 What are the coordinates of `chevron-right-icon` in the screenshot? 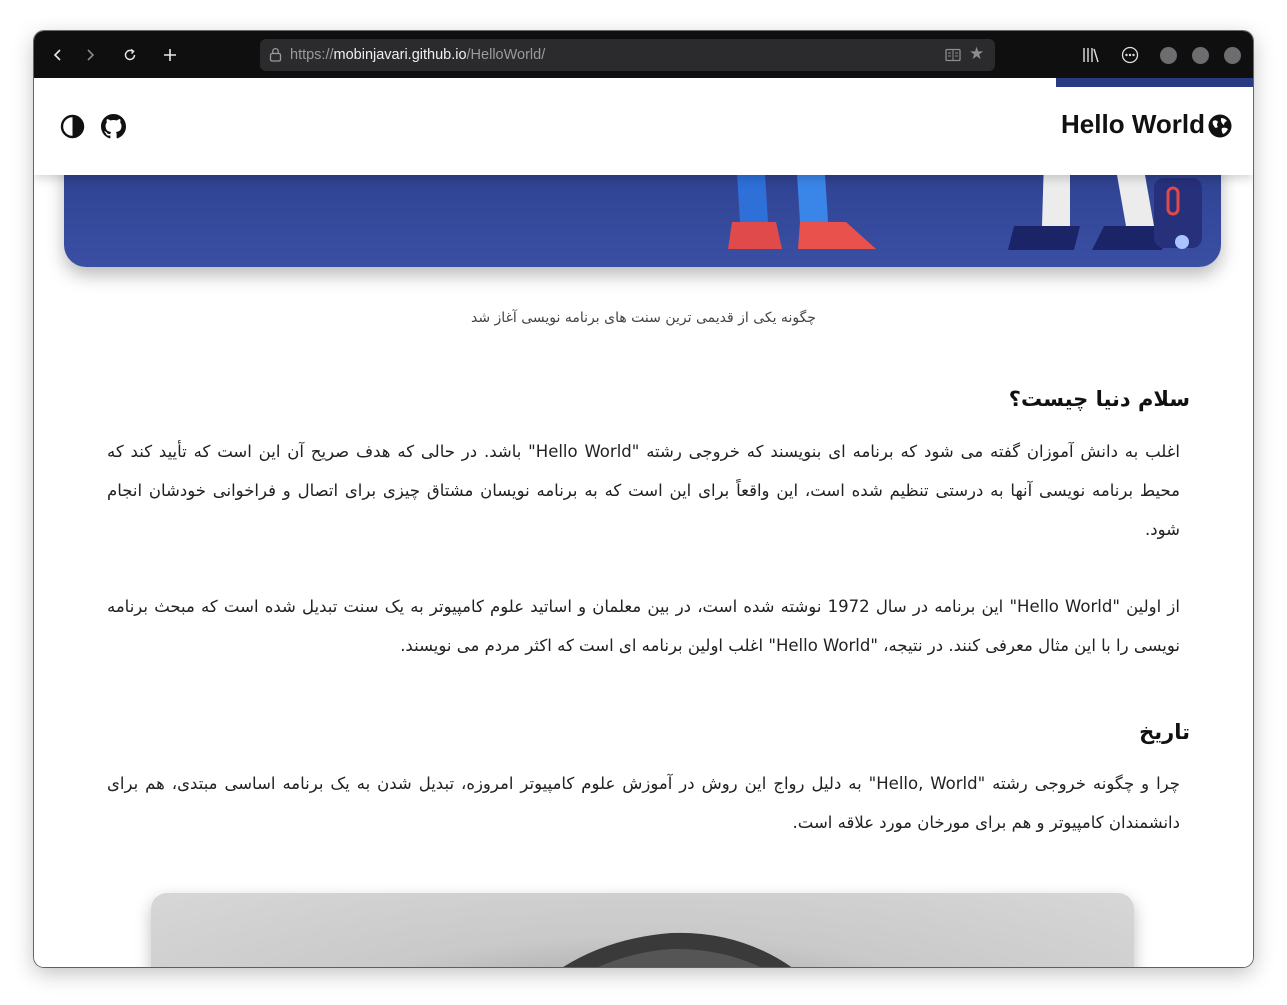 It's located at (91, 55).